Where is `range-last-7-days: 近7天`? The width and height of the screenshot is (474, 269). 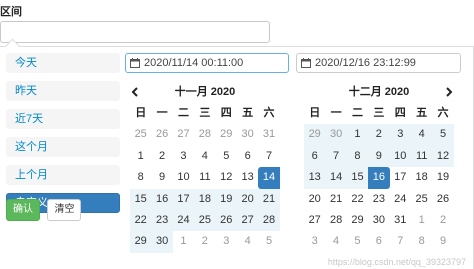
range-last-7-days: 近7天 is located at coordinates (63, 119).